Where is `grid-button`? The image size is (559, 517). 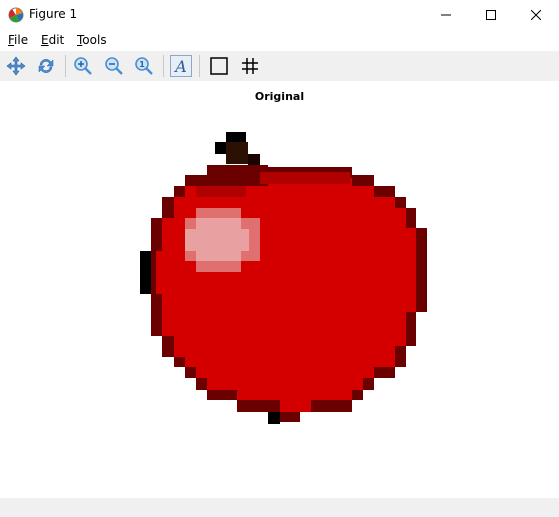 grid-button is located at coordinates (250, 66).